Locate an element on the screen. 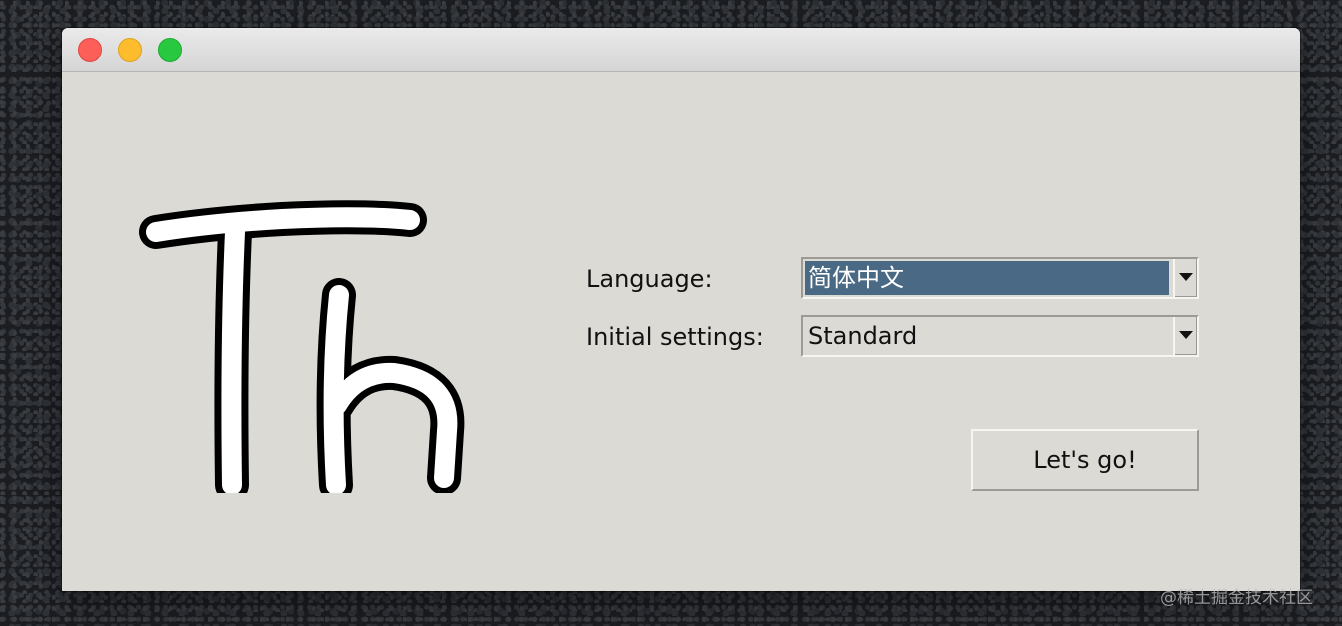 Image resolution: width=1342 pixels, height=626 pixels. language-dropdown-button is located at coordinates (1185, 278).